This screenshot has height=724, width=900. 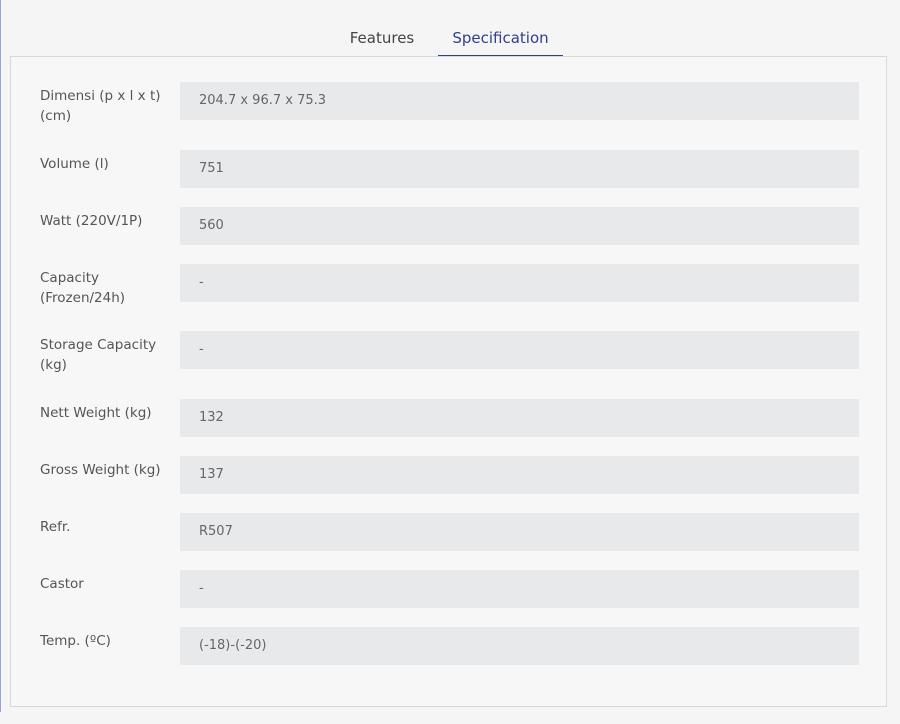 I want to click on spec-value: 204.7 x 96.7 x 75.3, so click(x=519, y=101).